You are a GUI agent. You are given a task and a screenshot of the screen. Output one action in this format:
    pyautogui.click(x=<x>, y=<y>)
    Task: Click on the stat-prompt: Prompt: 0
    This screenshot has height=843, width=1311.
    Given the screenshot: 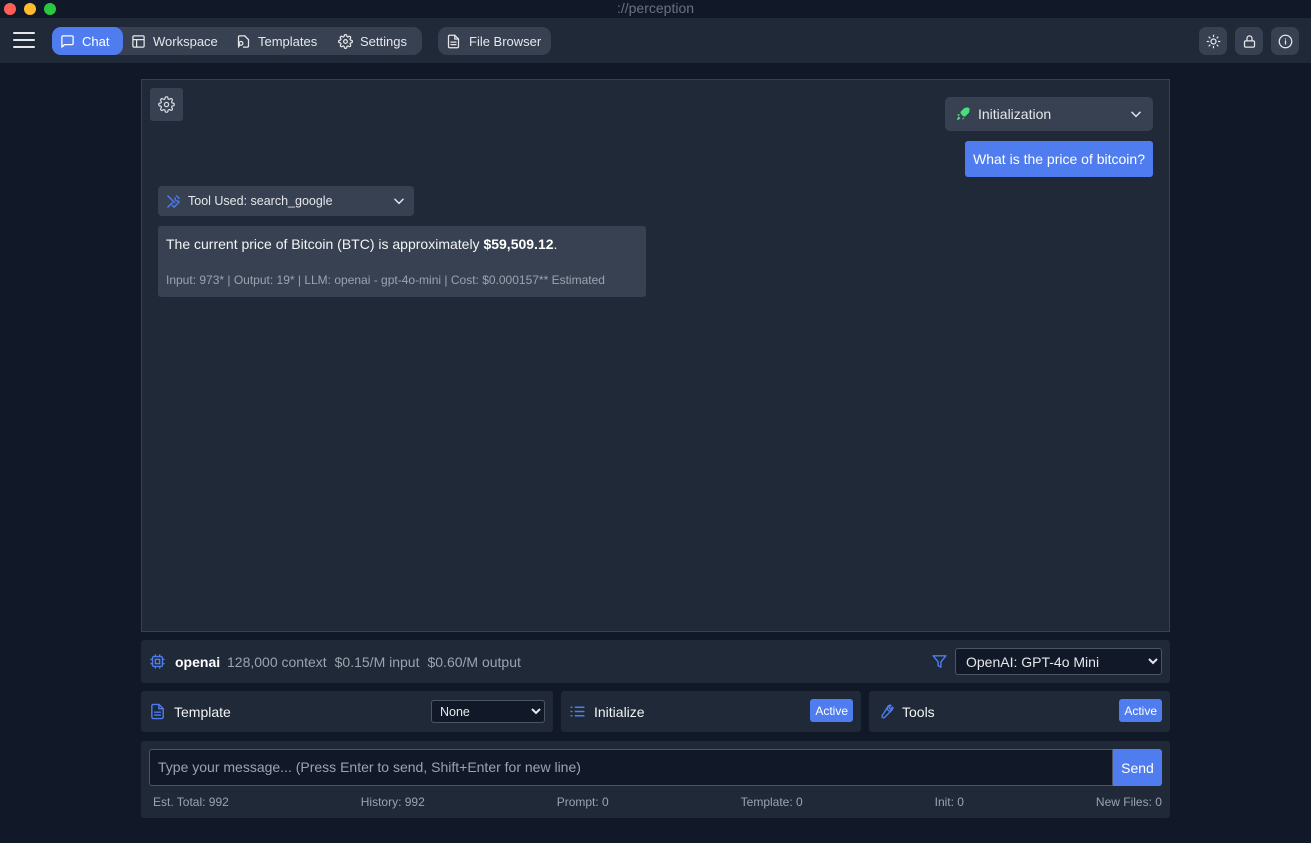 What is the action you would take?
    pyautogui.click(x=582, y=802)
    